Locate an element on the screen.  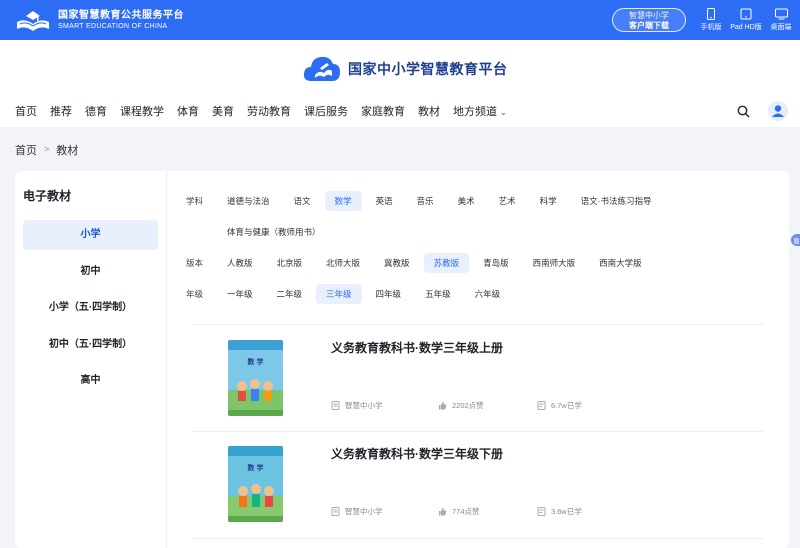
learners-text: 6.7w已学 is located at coordinates (566, 405).